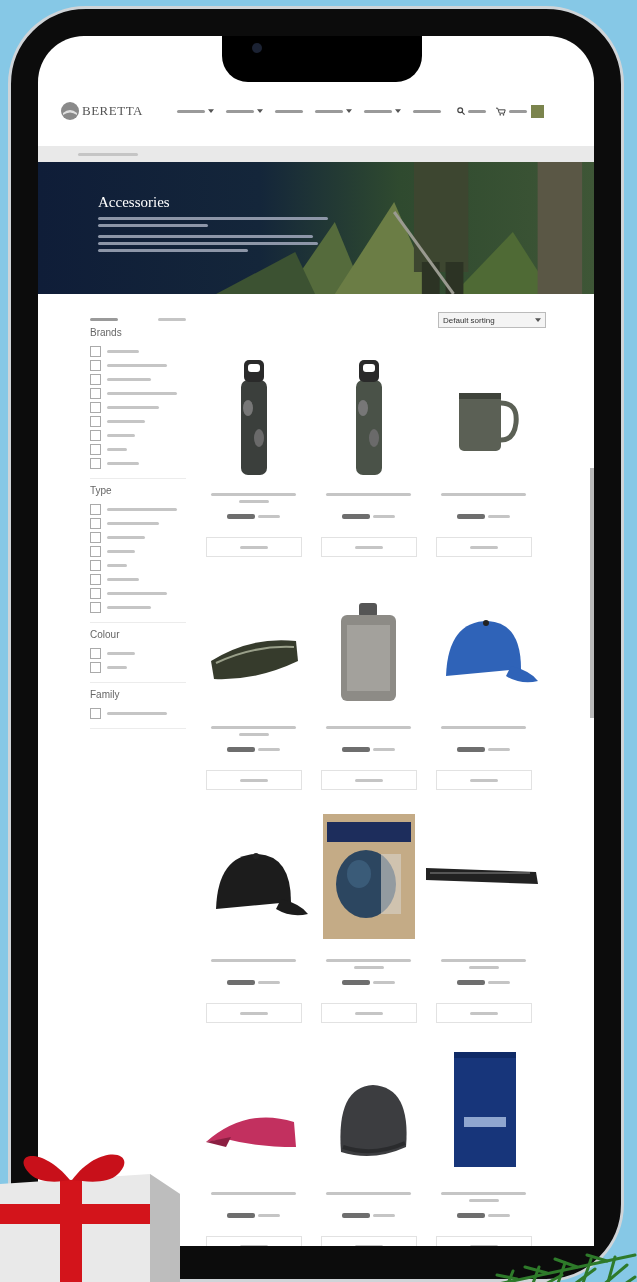 The width and height of the screenshot is (637, 1282). What do you see at coordinates (105, 694) in the screenshot?
I see `filter-heading: Family` at bounding box center [105, 694].